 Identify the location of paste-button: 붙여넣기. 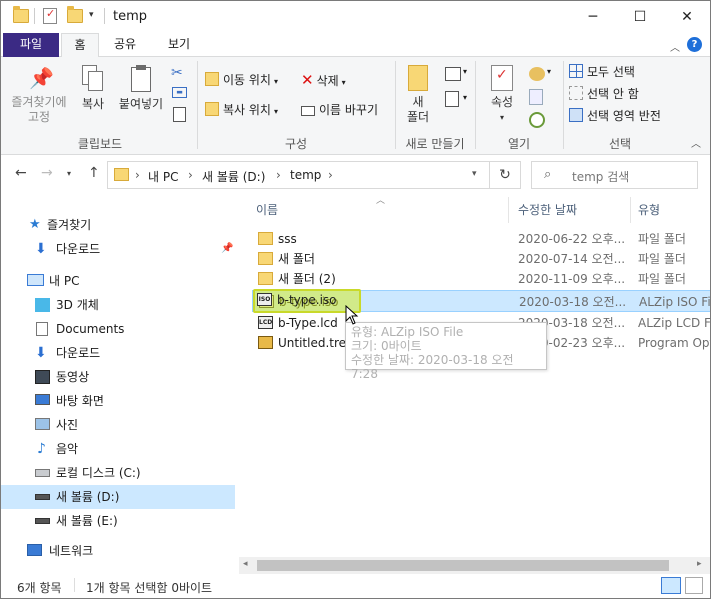
(141, 88).